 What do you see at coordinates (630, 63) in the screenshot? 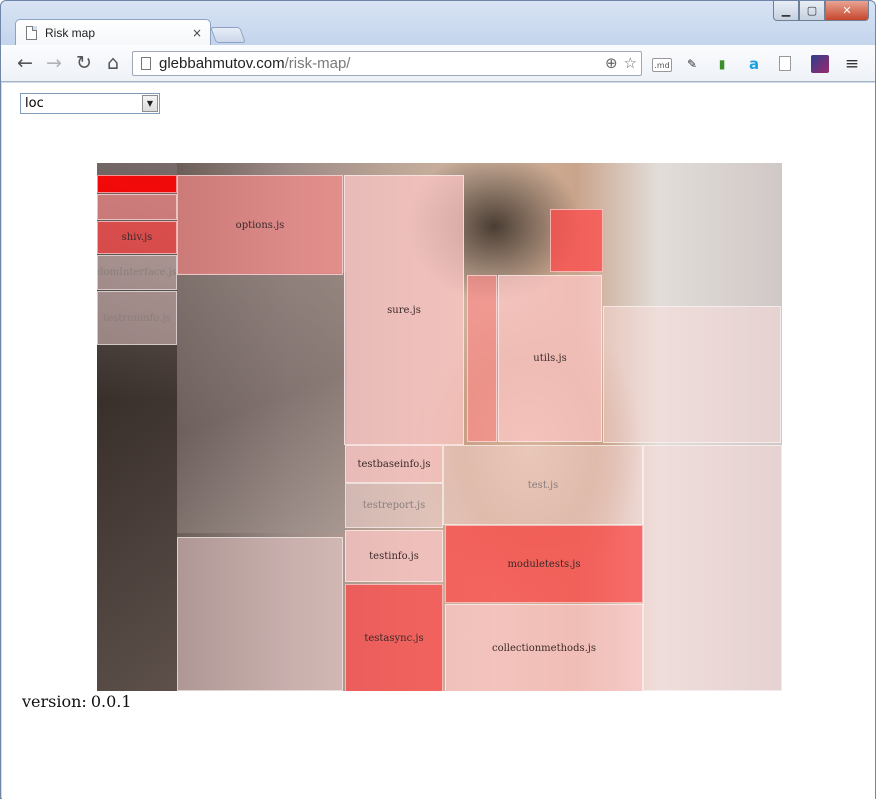
I see `bookmark-star-icon: ☆` at bounding box center [630, 63].